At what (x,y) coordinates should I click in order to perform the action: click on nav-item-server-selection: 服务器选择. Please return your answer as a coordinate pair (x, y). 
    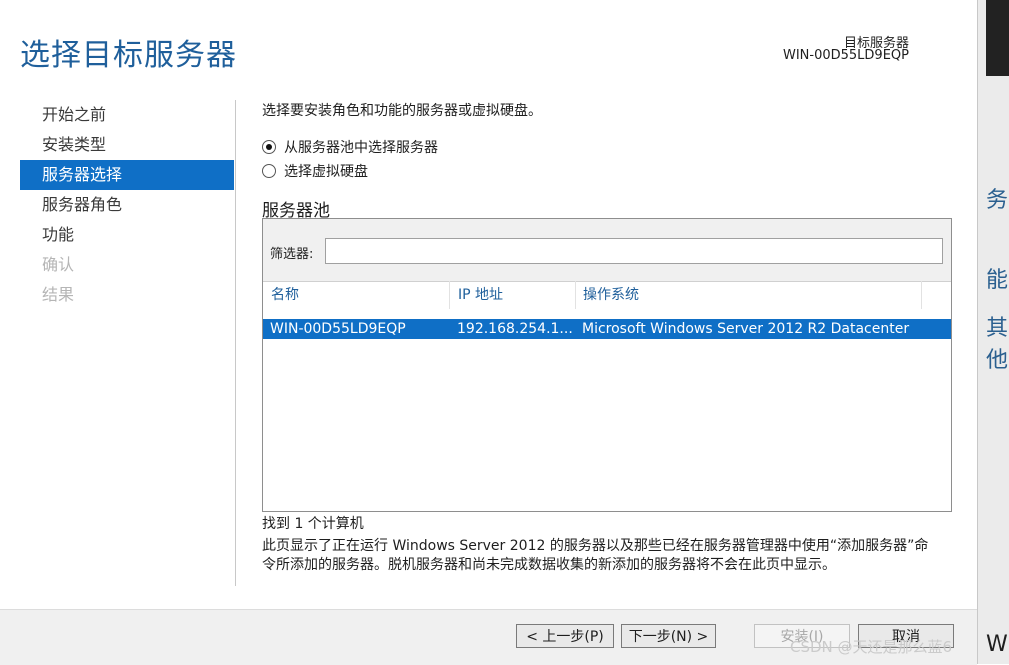
    Looking at the image, I should click on (127, 175).